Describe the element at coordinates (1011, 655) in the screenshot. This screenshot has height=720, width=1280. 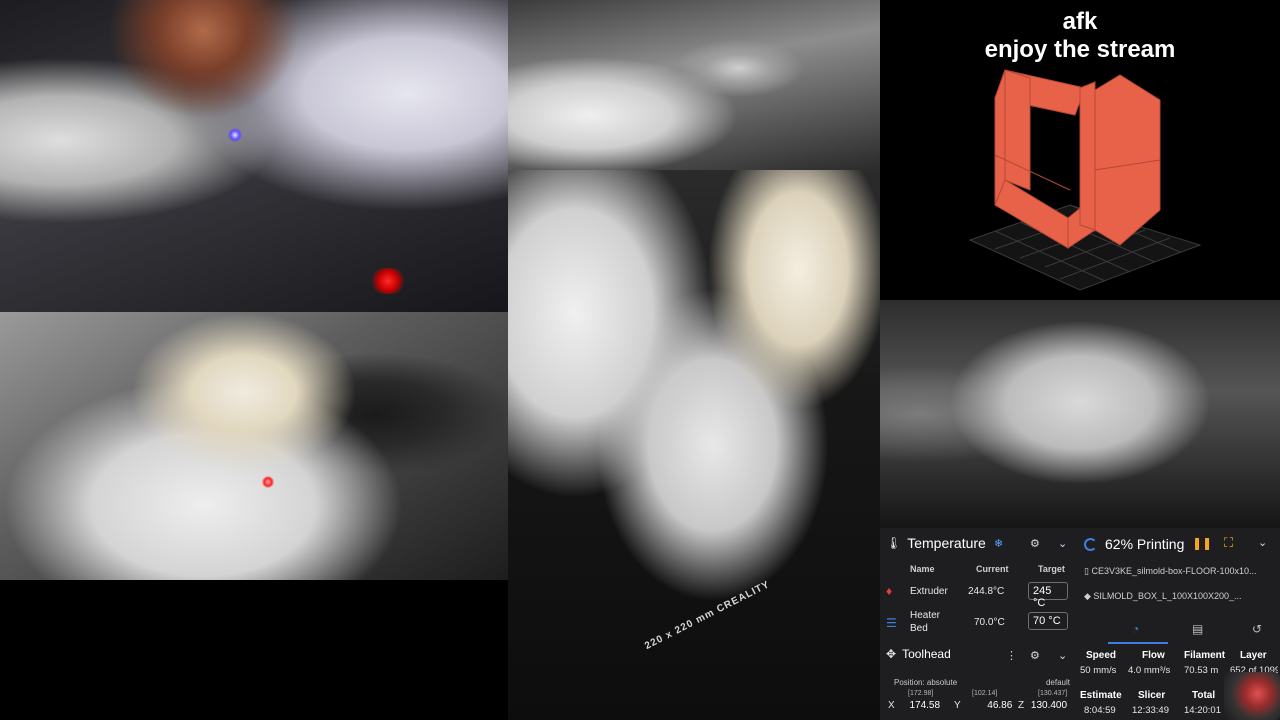
I see `more-icon: ⋮` at that location.